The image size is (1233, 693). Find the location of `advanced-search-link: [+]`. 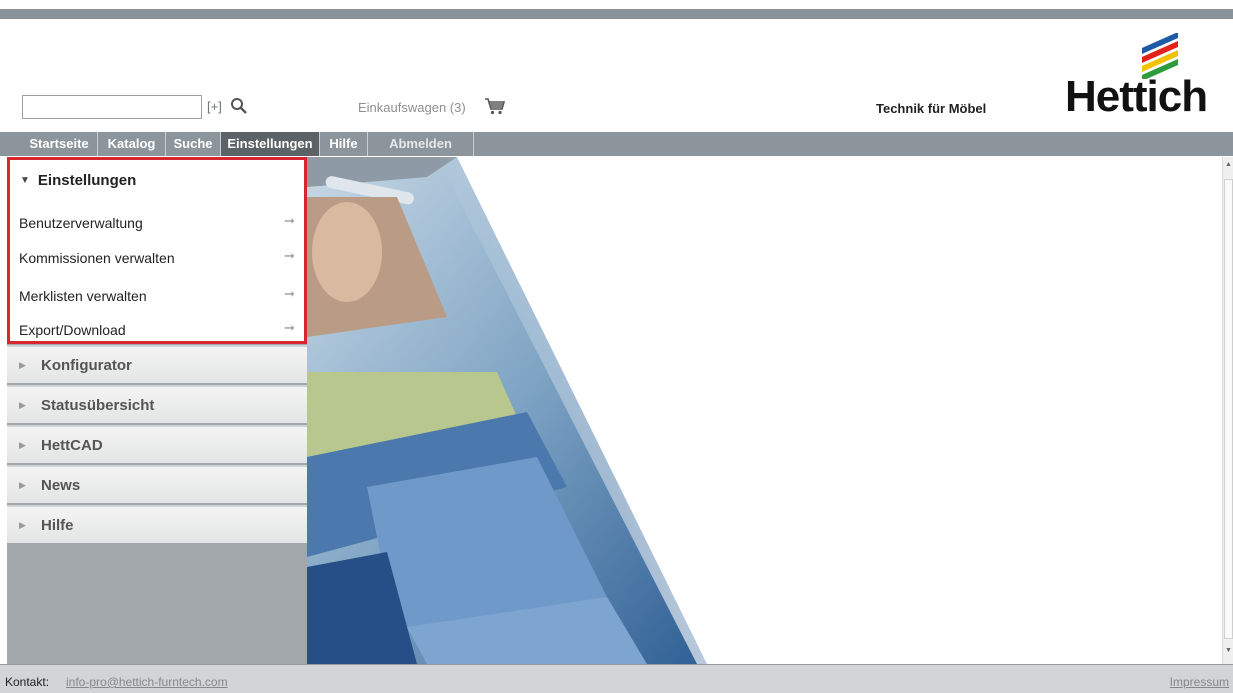

advanced-search-link: [+] is located at coordinates (214, 106).